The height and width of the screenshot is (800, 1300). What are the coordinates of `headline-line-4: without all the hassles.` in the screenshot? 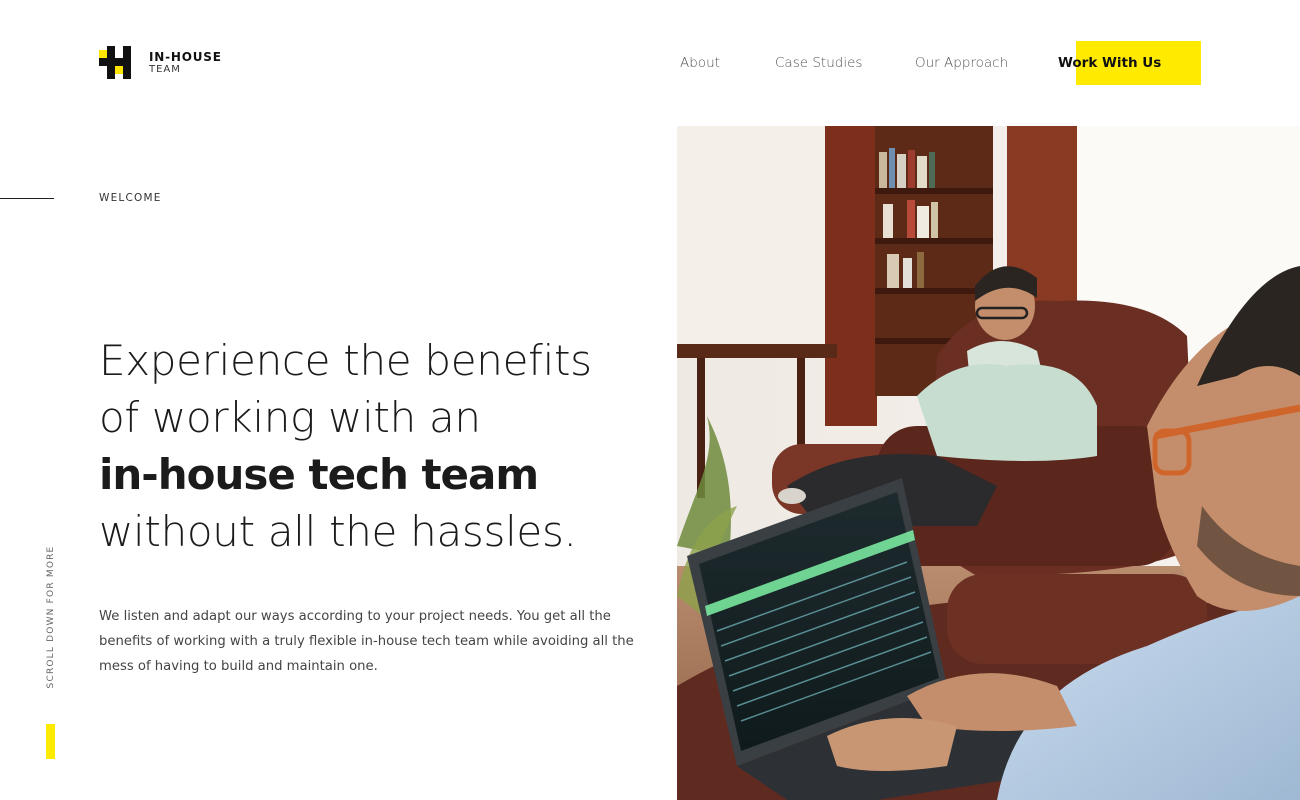 It's located at (338, 531).